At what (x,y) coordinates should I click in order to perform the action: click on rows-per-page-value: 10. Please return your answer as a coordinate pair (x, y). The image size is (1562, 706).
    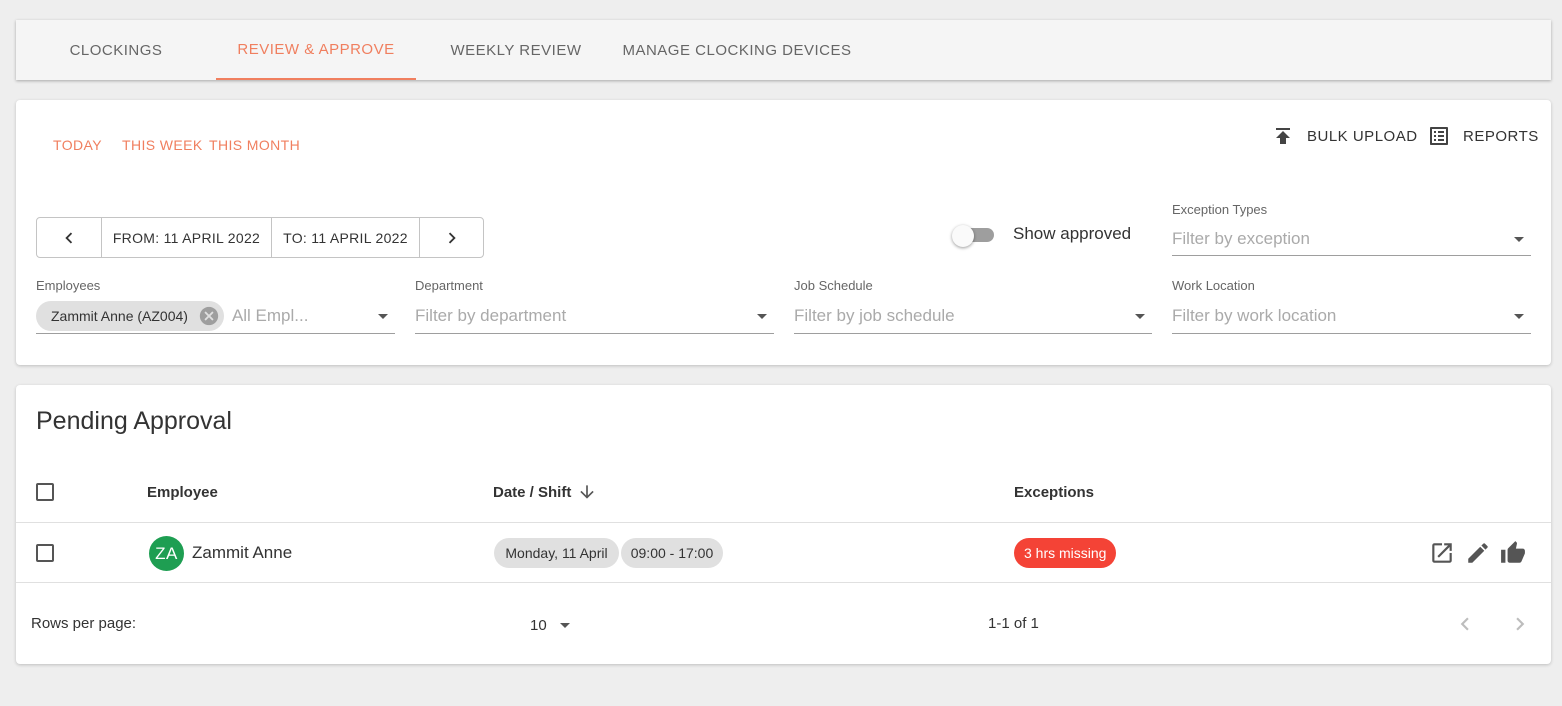
    Looking at the image, I should click on (538, 625).